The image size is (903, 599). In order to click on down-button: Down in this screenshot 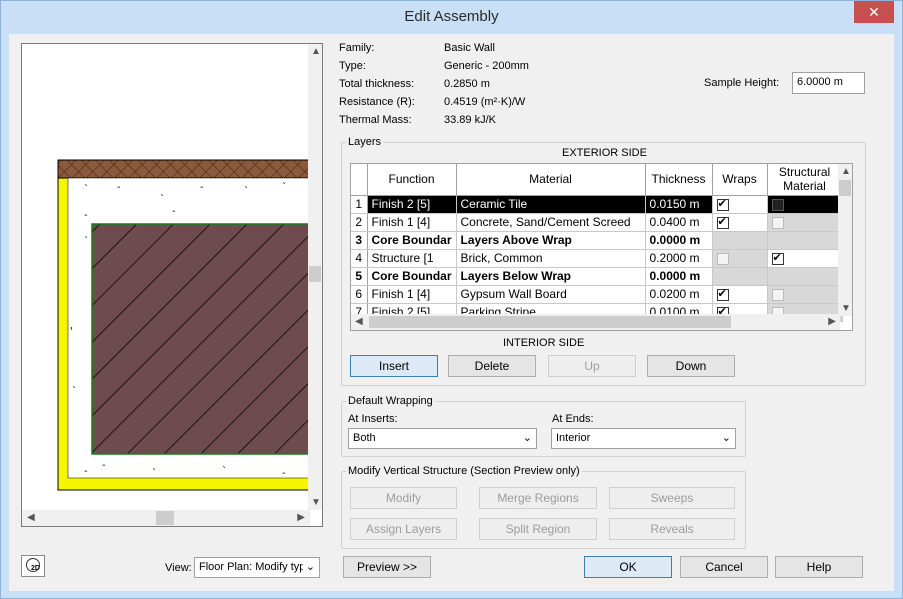, I will do `click(691, 366)`.